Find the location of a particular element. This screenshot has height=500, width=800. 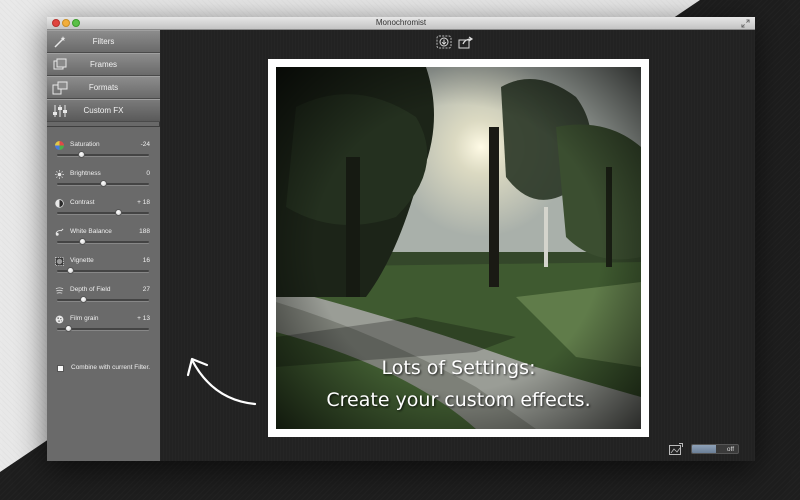

tab-formats: Formats is located at coordinates (103, 87).